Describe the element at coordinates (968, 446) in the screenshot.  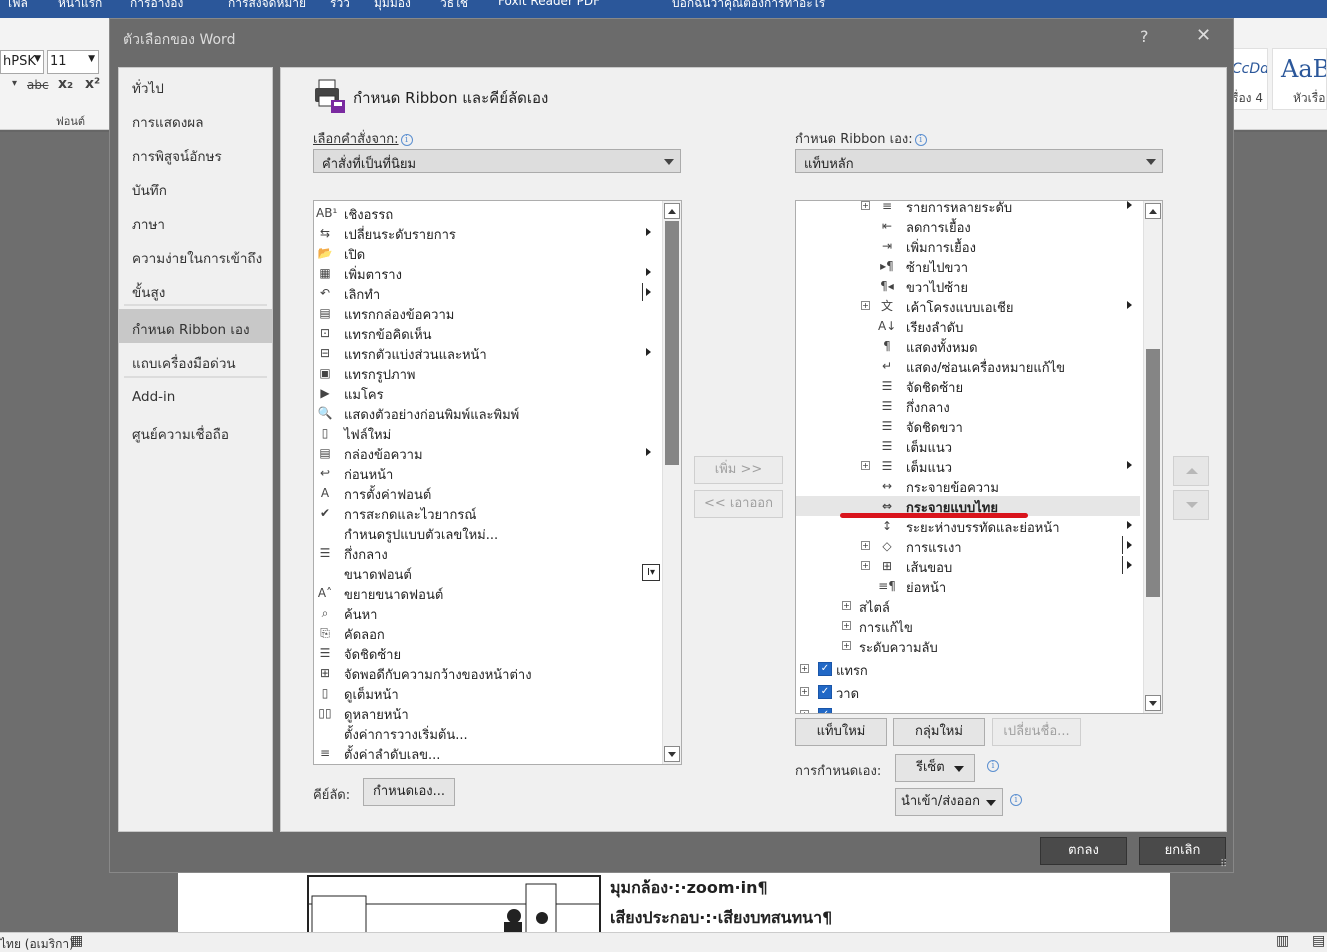
I see `tree-item: ☰ เต็มแนว` at that location.